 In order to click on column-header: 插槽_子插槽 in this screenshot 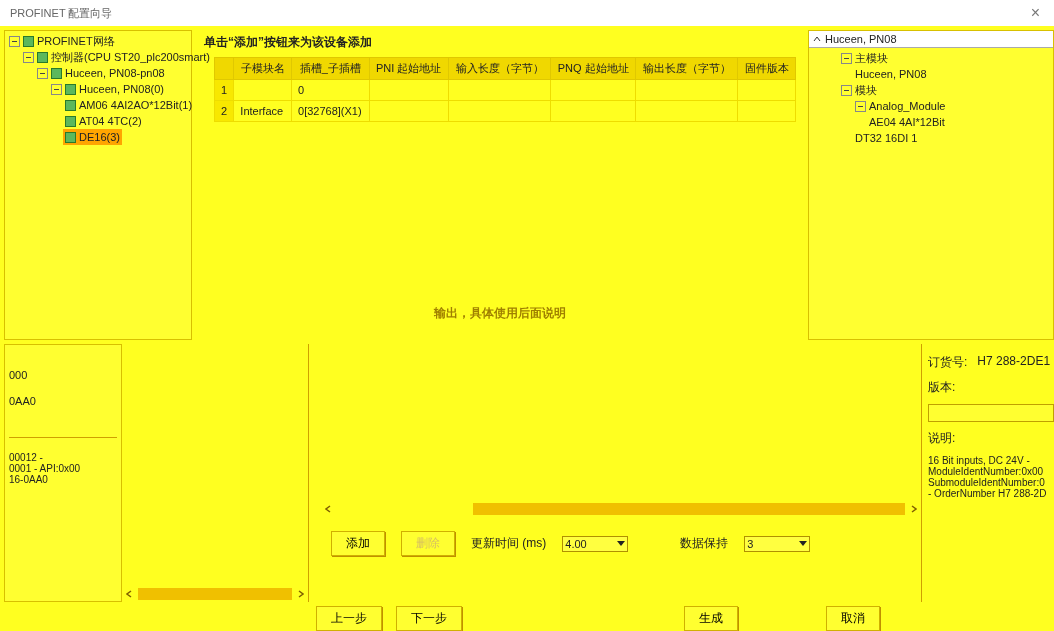, I will do `click(330, 68)`.